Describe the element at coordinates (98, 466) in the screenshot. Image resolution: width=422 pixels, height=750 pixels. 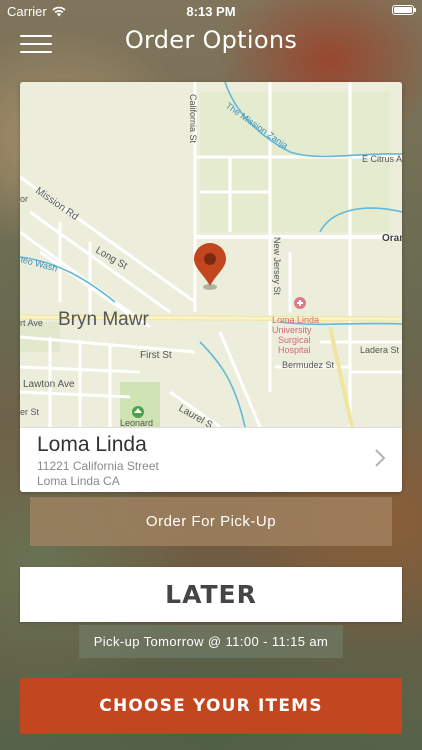
I see `location-address-line1: 11221 California Street` at that location.